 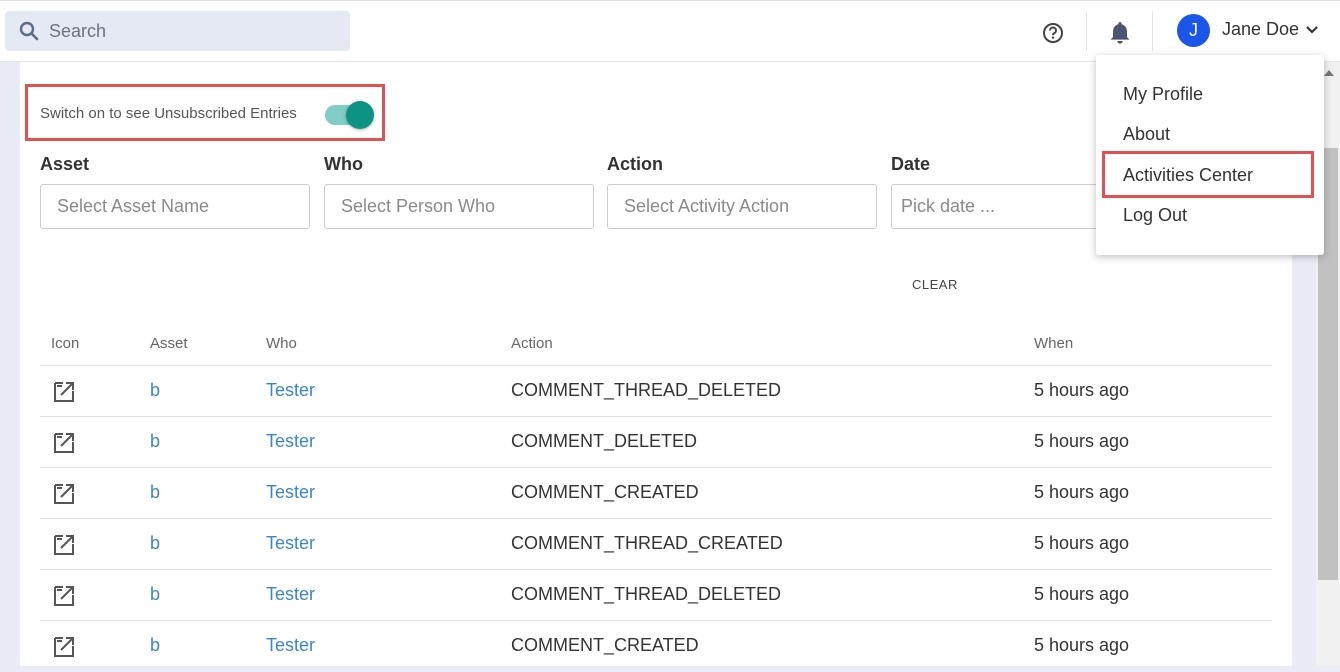 I want to click on who-filter-label: Who, so click(x=343, y=164).